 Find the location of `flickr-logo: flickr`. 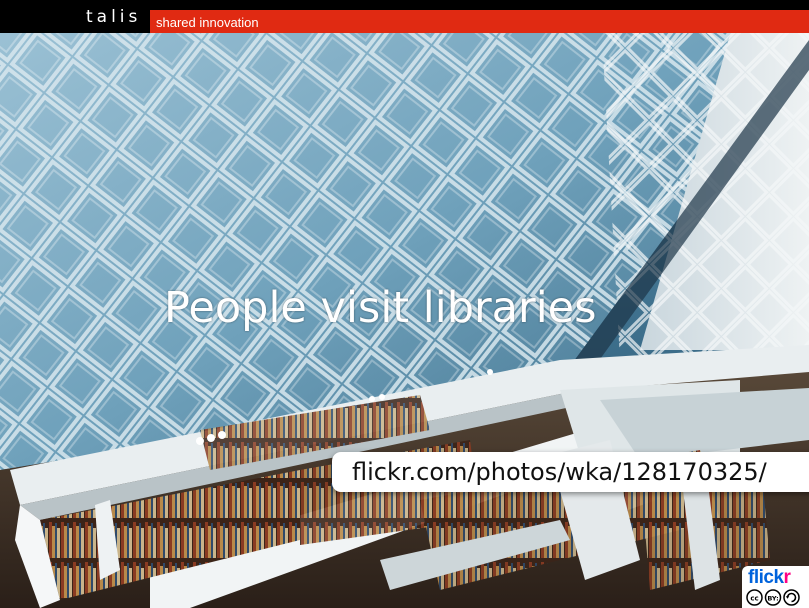

flickr-logo: flickr is located at coordinates (769, 578).